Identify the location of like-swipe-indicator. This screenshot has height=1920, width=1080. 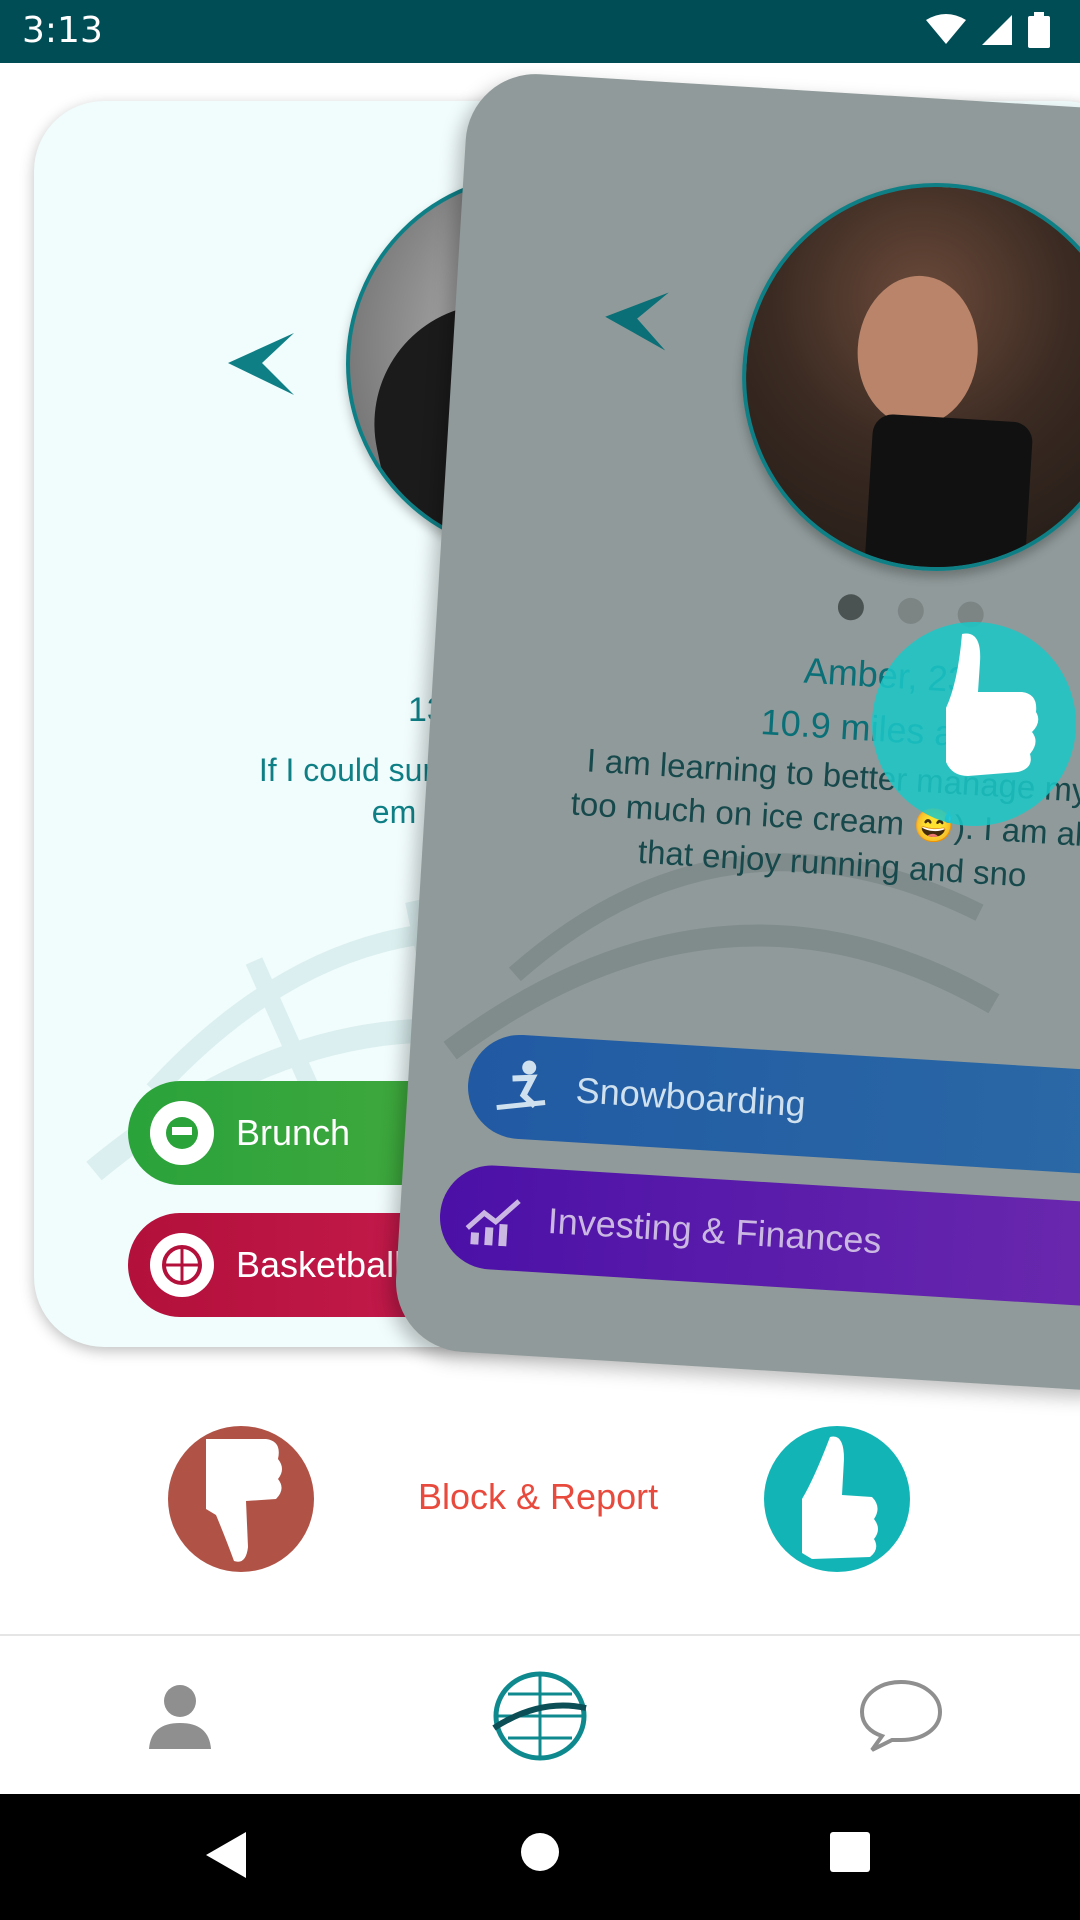
(974, 724).